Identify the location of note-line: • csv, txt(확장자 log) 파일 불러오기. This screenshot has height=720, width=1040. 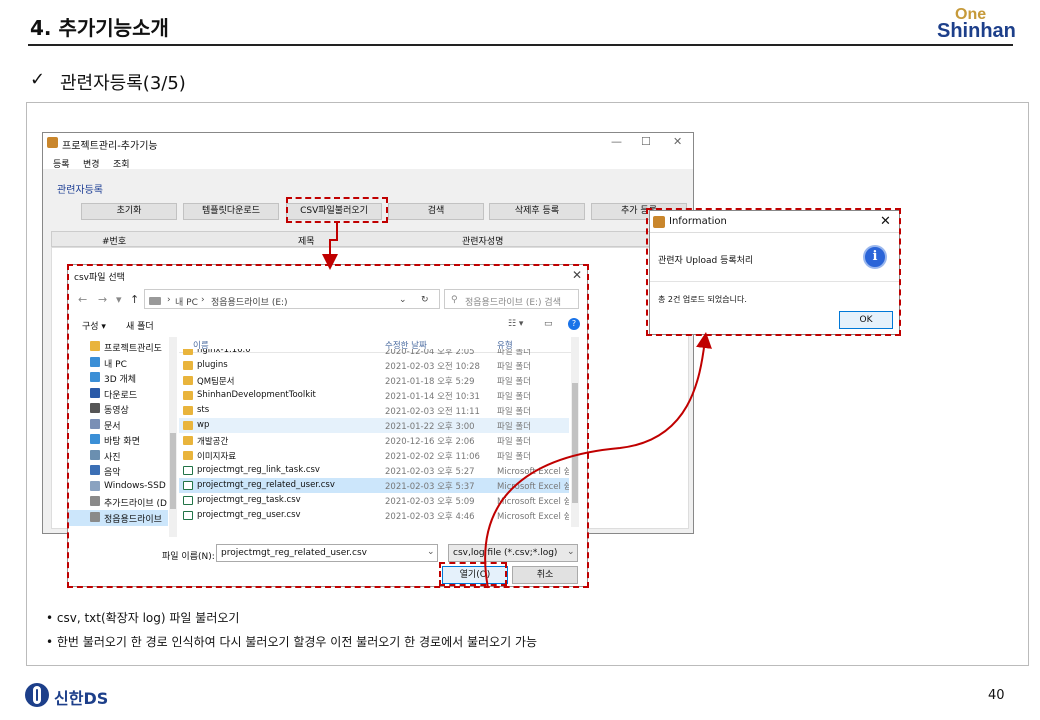
(143, 618).